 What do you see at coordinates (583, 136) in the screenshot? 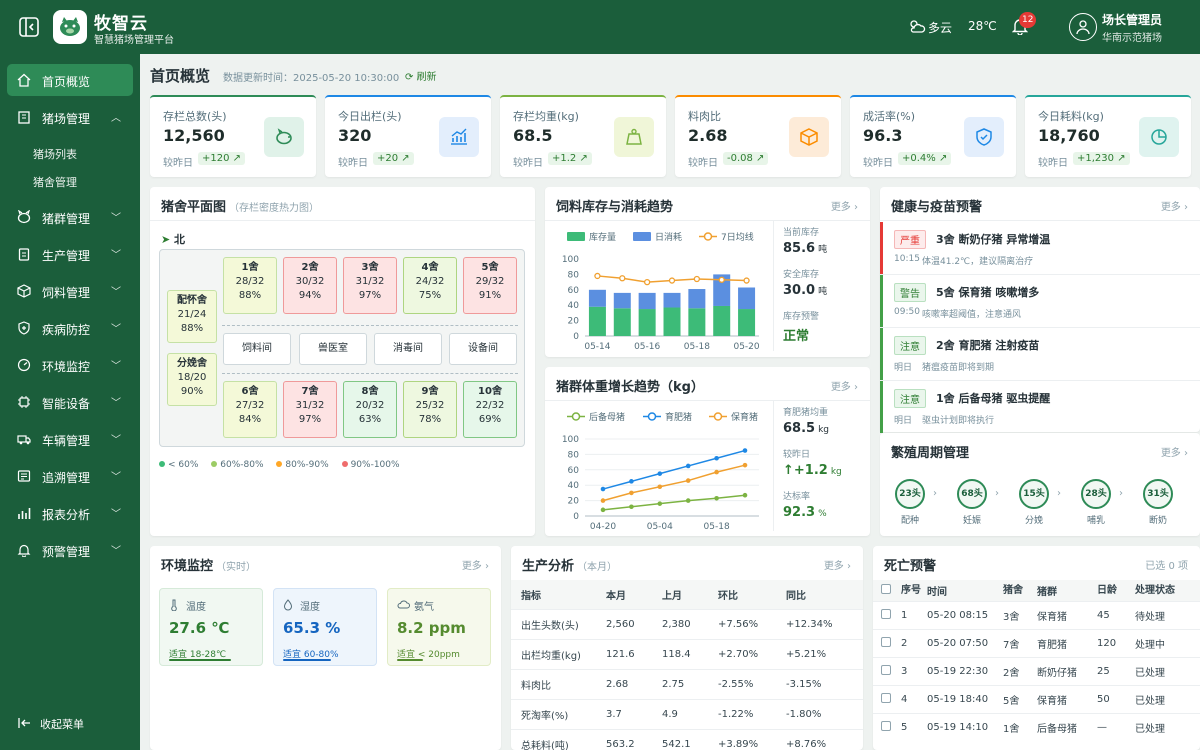
I see `kpi-card-avg-weight: 存栏均重(kg) 68.5 较昨日 +1.2 ↗` at bounding box center [583, 136].